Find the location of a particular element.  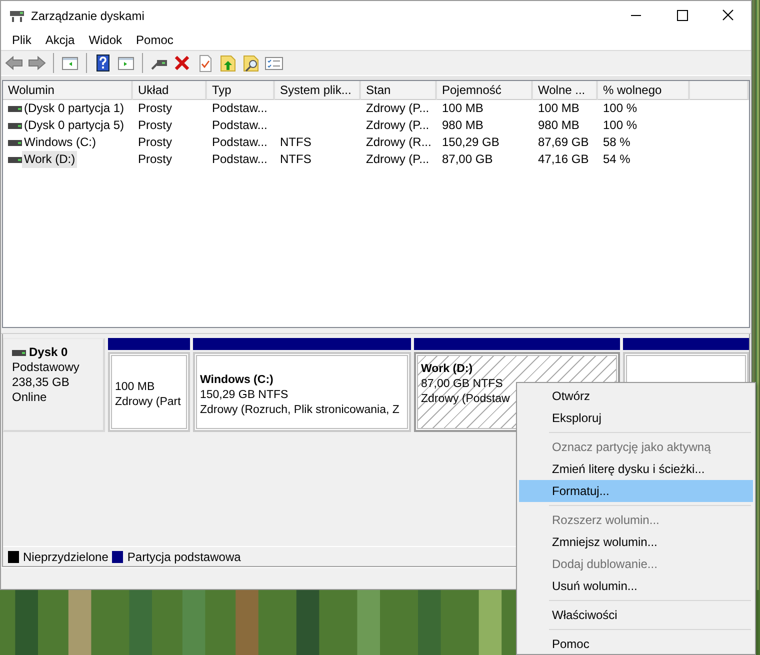

partition-size: 150,29 GB NTFS is located at coordinates (244, 395).